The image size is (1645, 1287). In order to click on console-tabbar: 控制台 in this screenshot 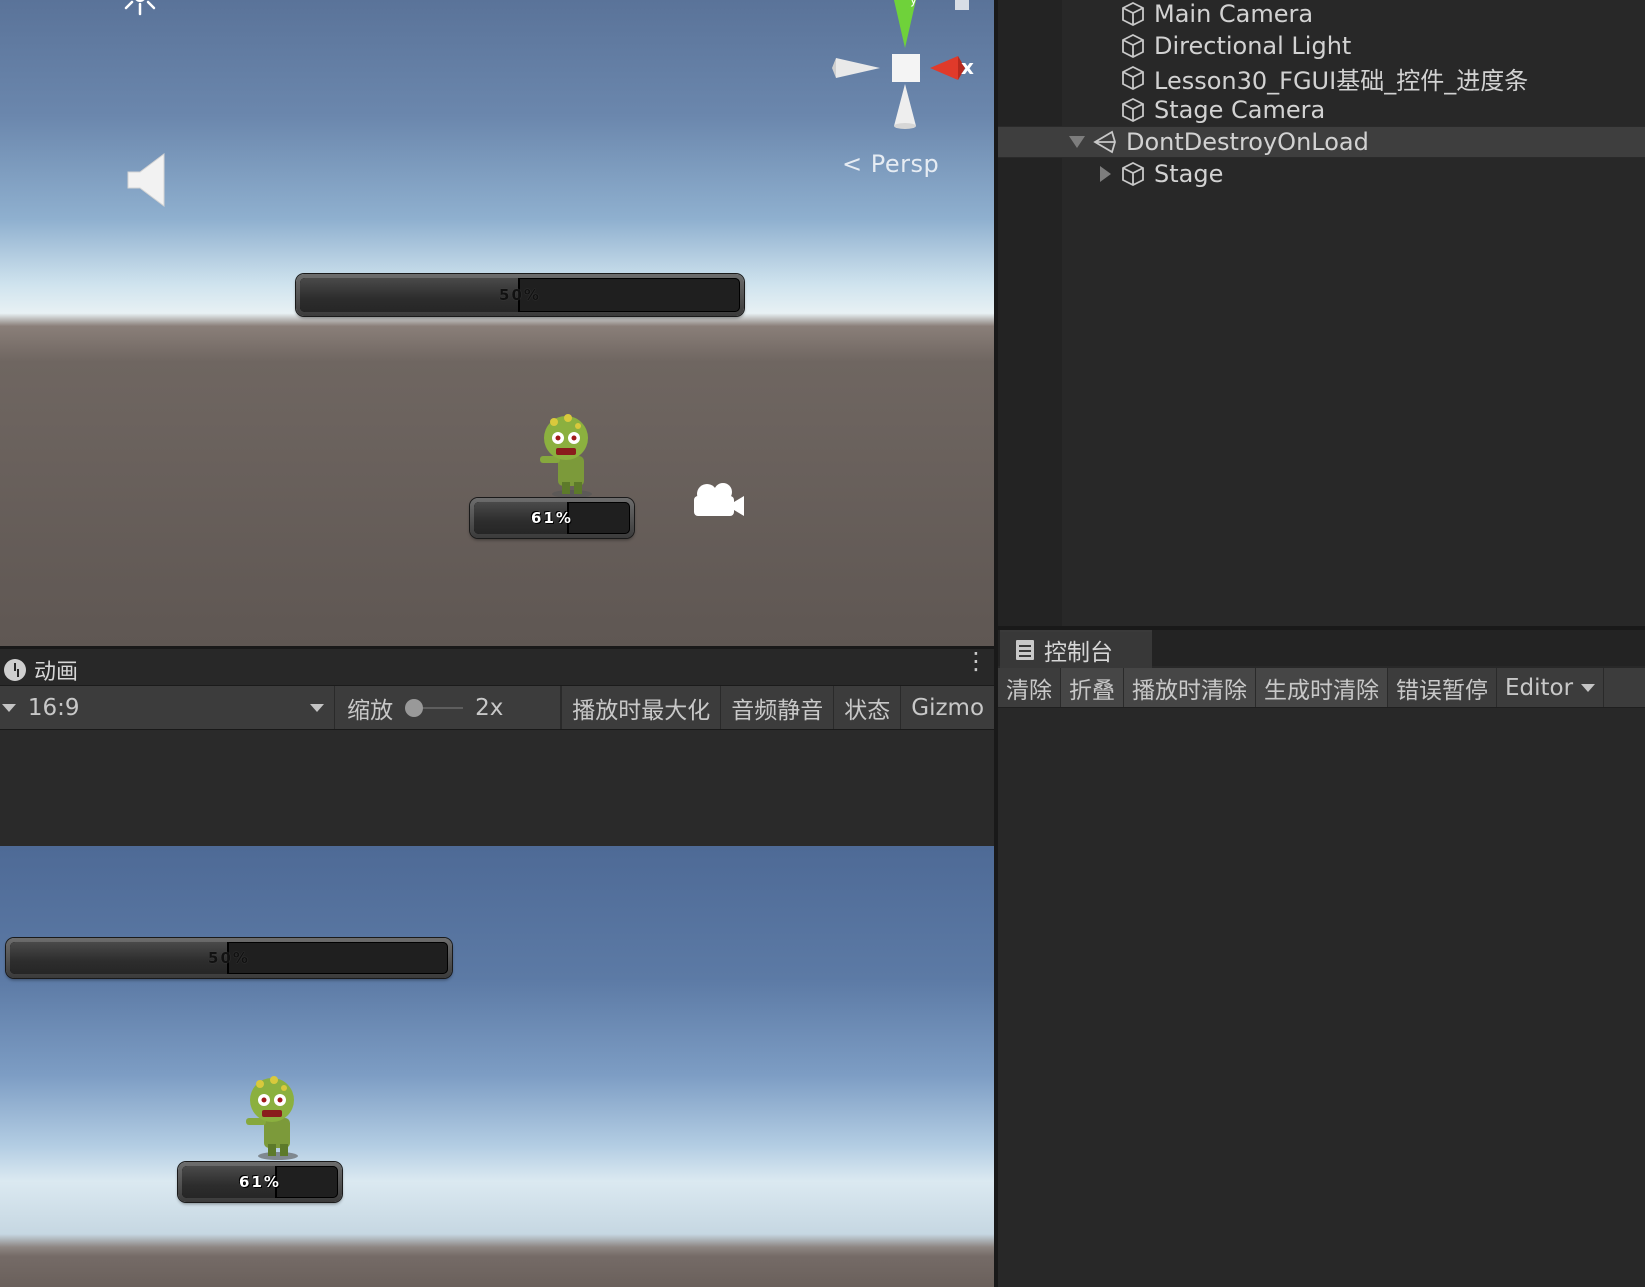, I will do `click(1321, 649)`.